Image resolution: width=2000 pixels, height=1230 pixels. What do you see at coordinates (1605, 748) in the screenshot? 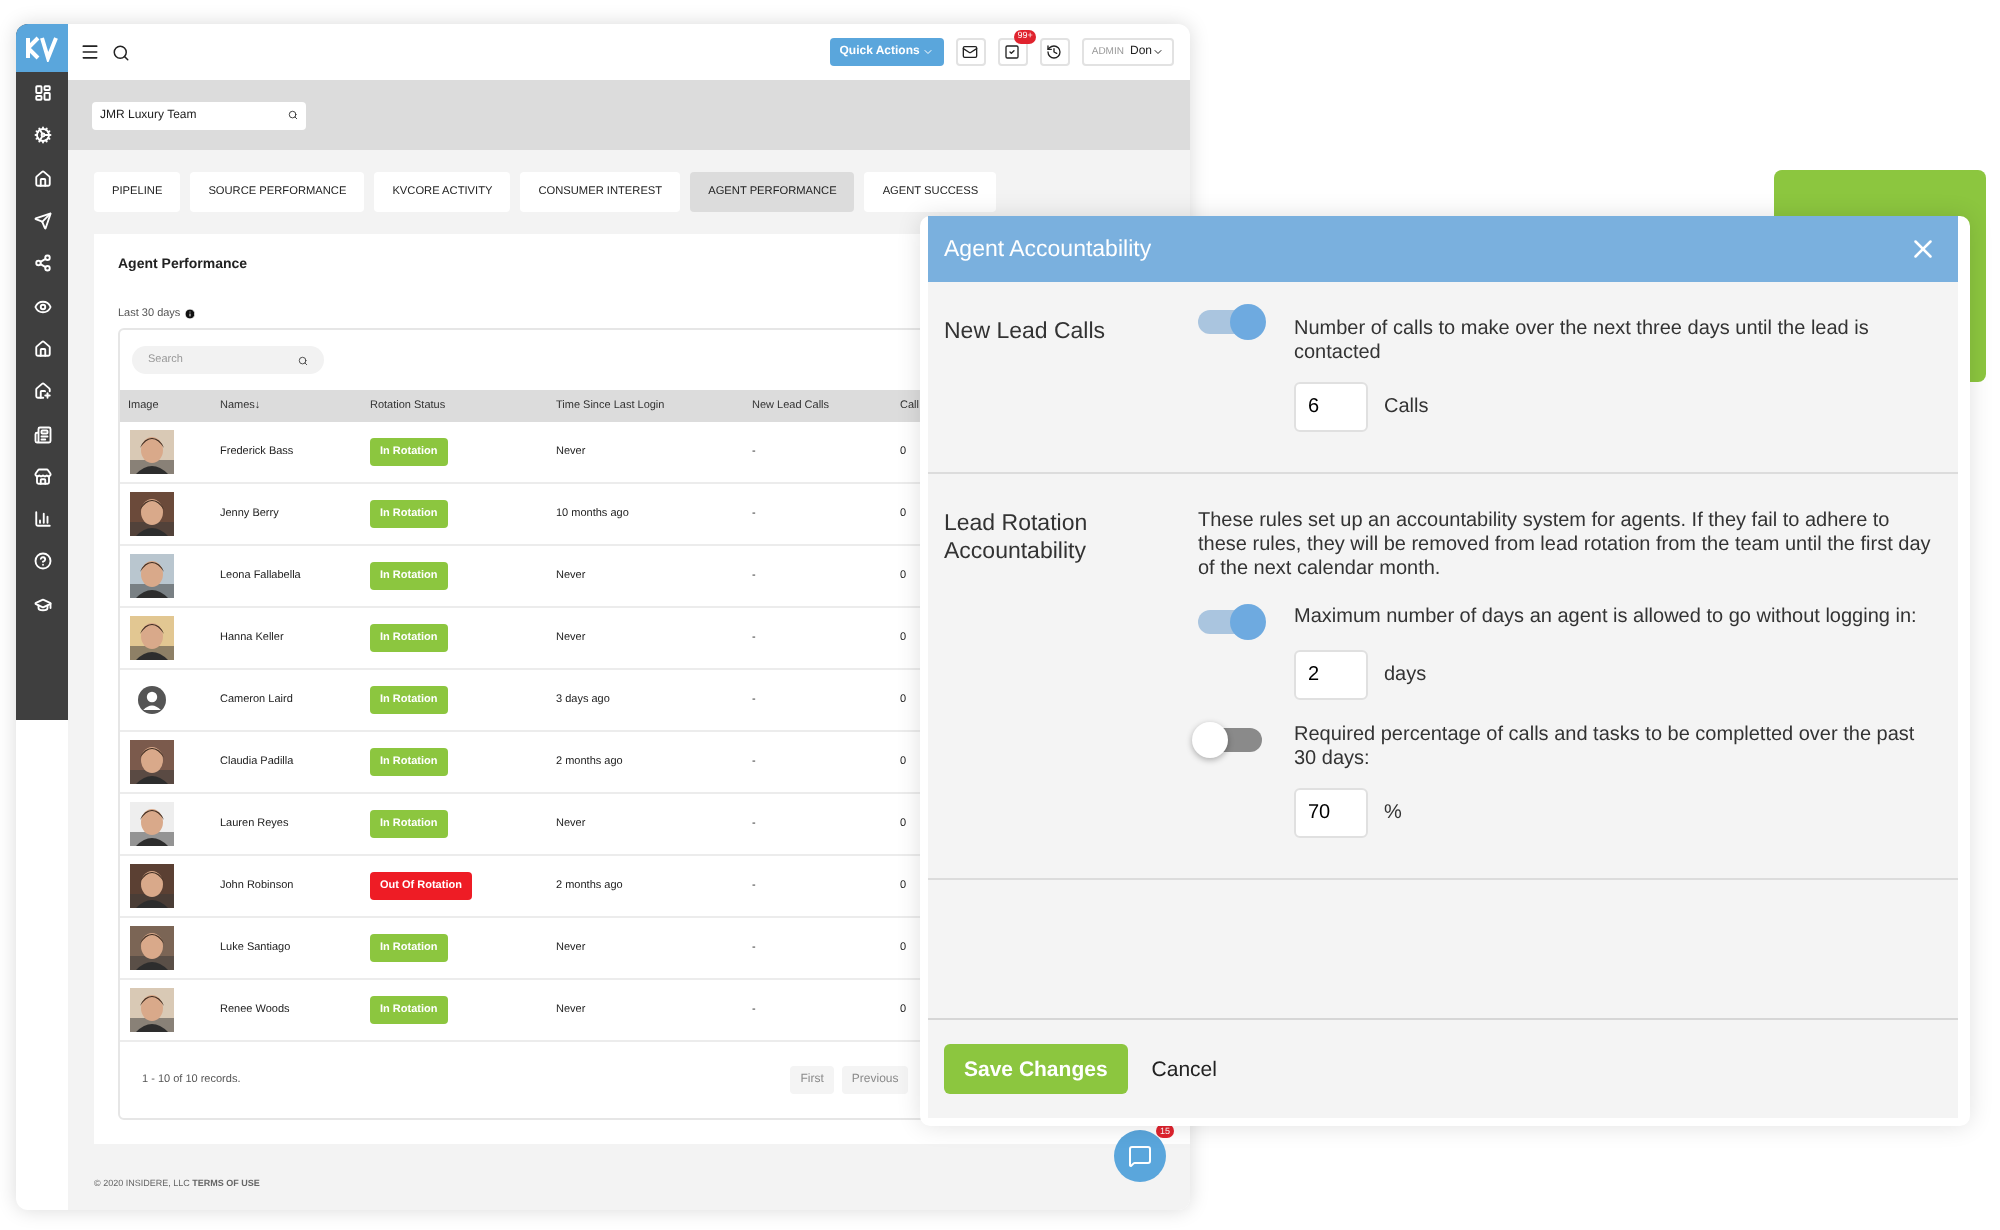
I see `rule-text: Required percentage of calls and tasks to be completted over the past 30 days:` at bounding box center [1605, 748].